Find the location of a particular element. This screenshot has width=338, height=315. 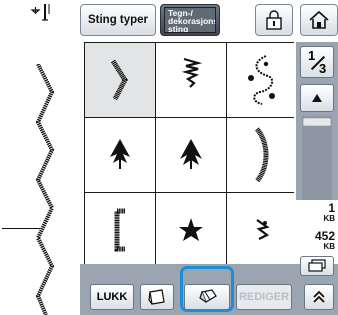

memory-total-unit: KB is located at coordinates (329, 246).